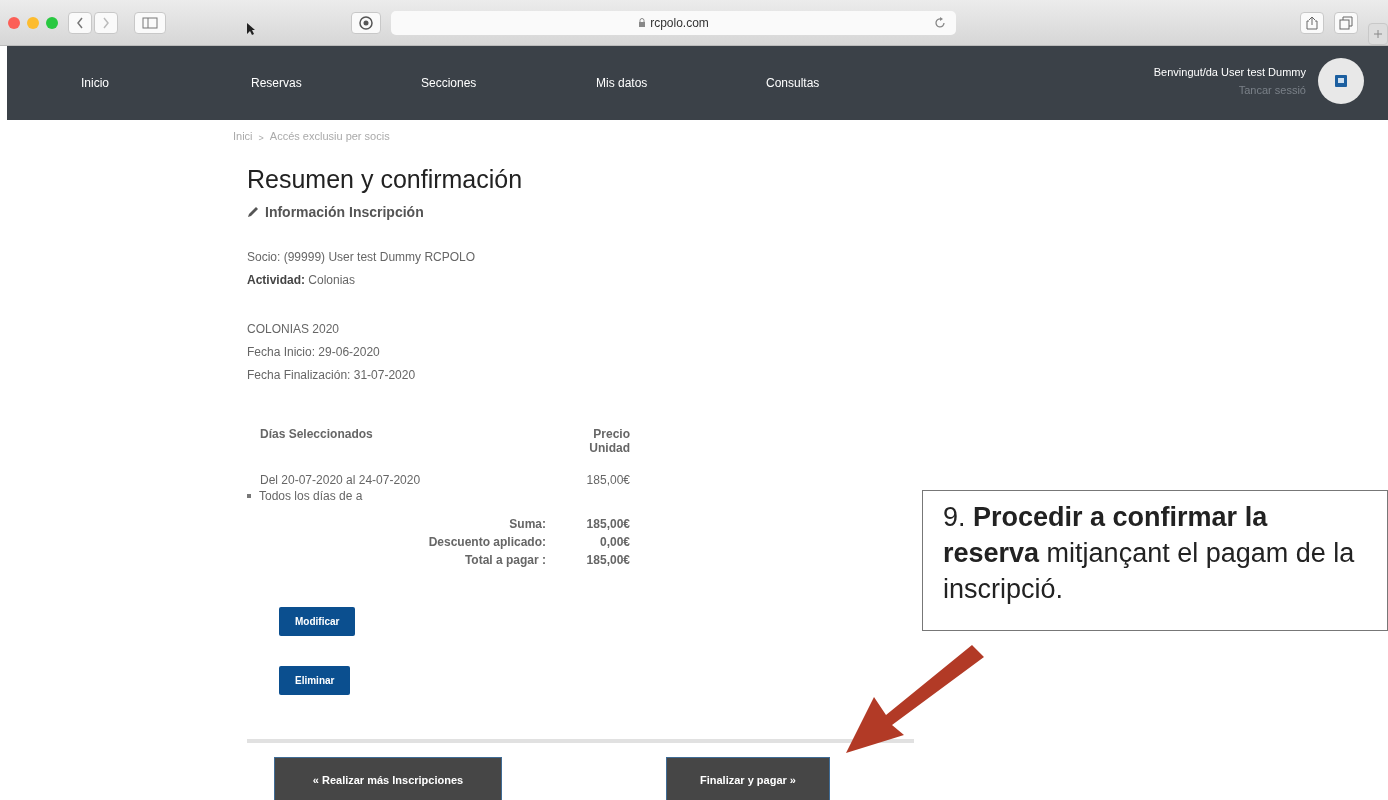  Describe the element at coordinates (940, 22) in the screenshot. I see `reload-icon` at that location.